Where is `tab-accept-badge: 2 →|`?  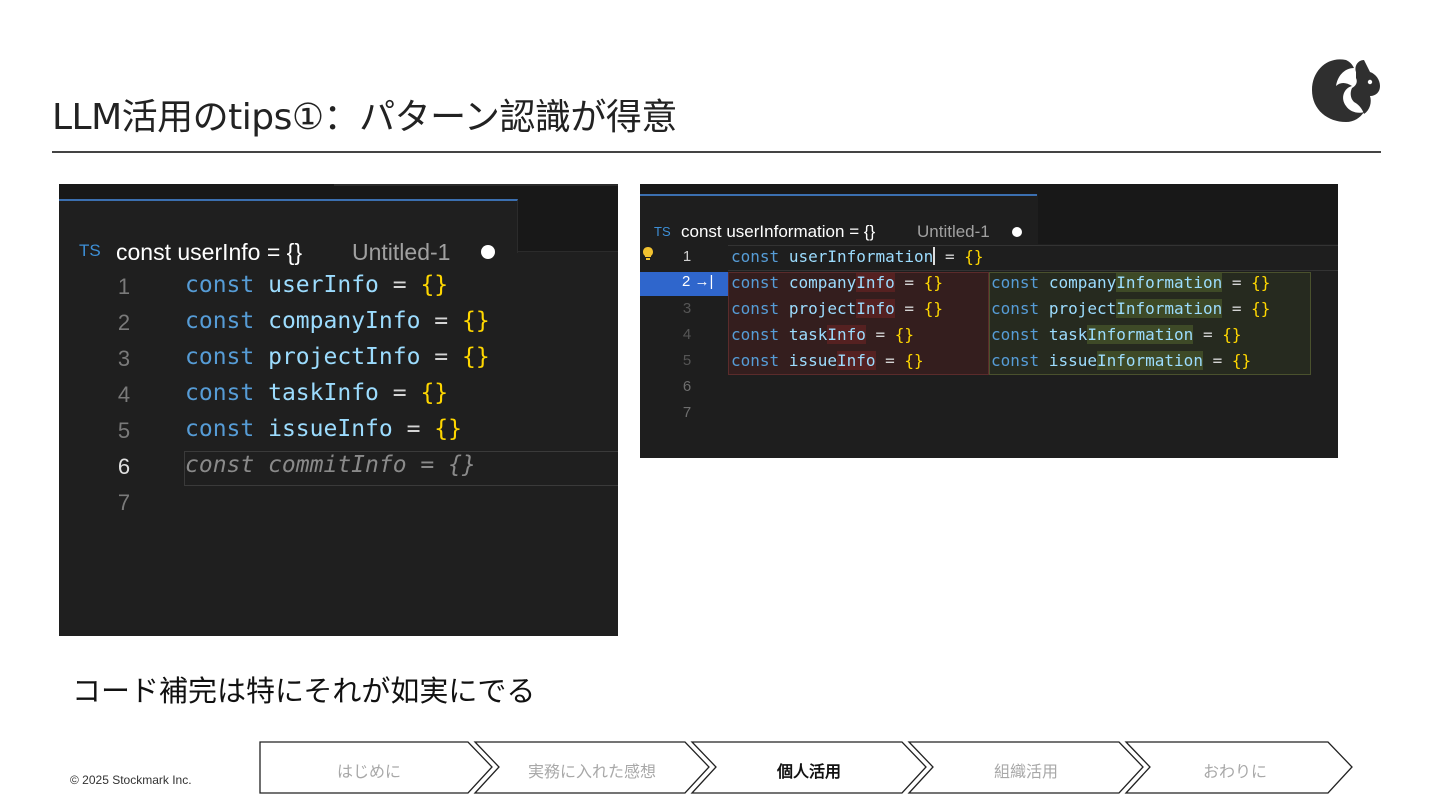
tab-accept-badge: 2 →| is located at coordinates (684, 284).